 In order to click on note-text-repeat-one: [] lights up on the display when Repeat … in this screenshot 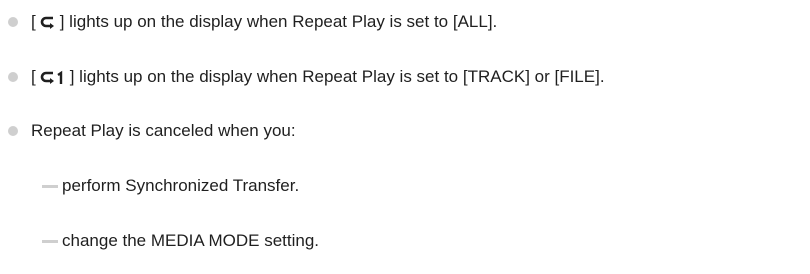, I will do `click(318, 76)`.